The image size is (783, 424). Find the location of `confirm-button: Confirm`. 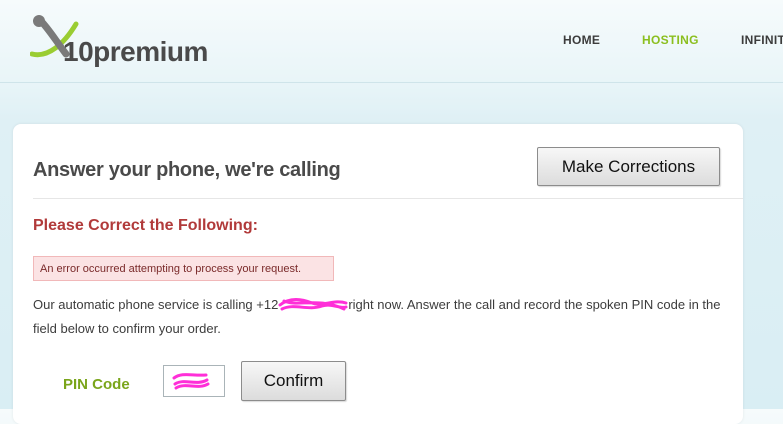

confirm-button: Confirm is located at coordinates (293, 381).